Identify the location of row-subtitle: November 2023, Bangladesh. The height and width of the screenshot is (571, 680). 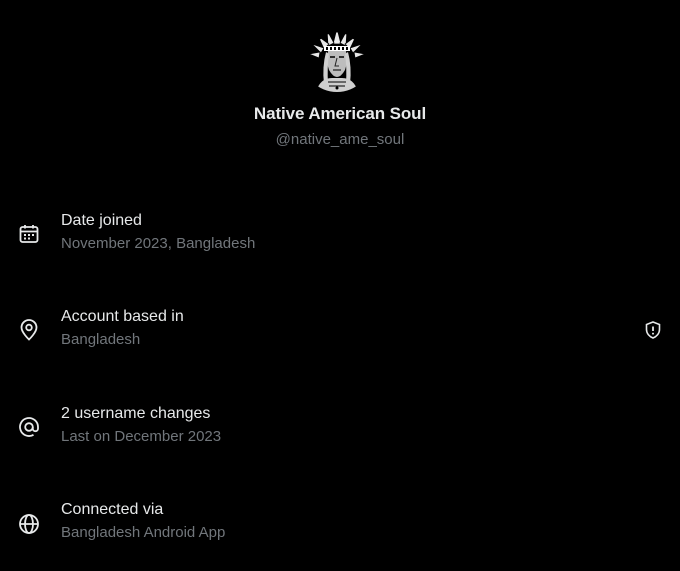
(158, 243).